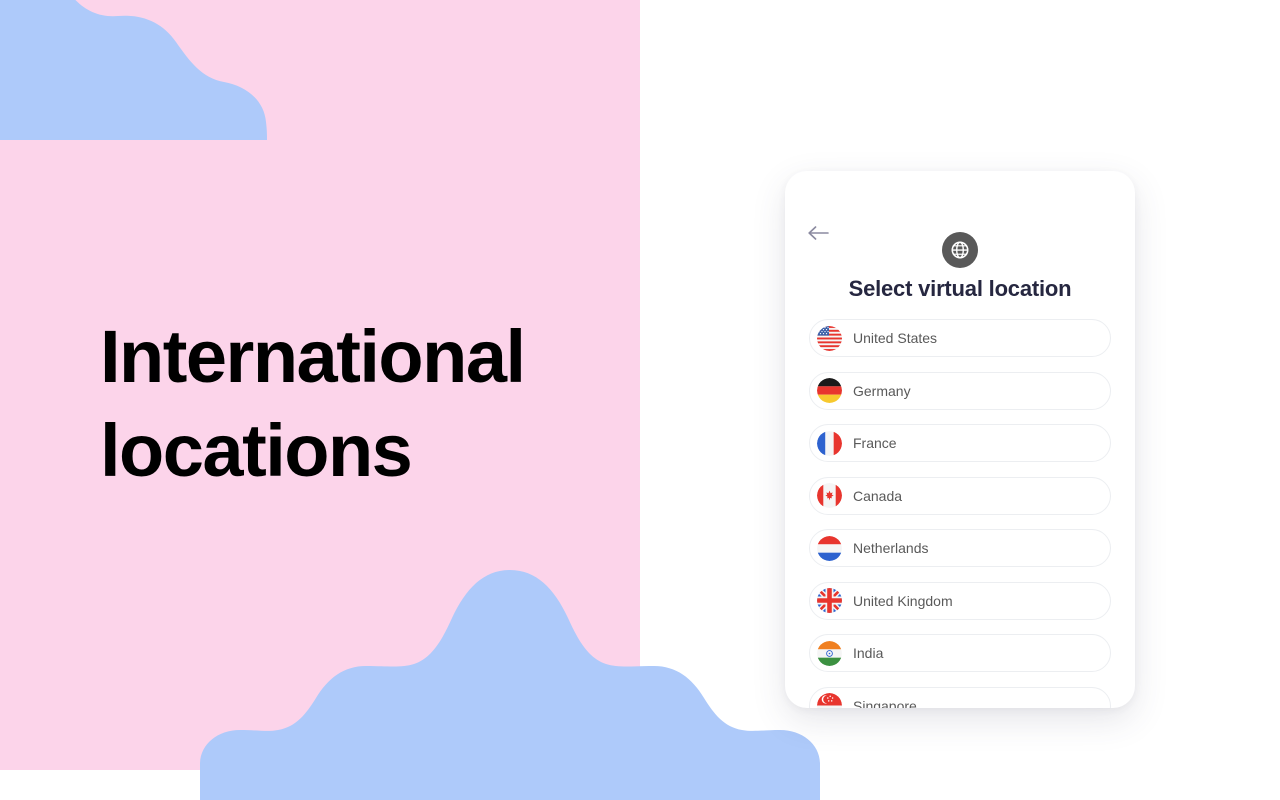 This screenshot has height=800, width=1280. Describe the element at coordinates (891, 548) in the screenshot. I see `list-item-label: Netherlands` at that location.